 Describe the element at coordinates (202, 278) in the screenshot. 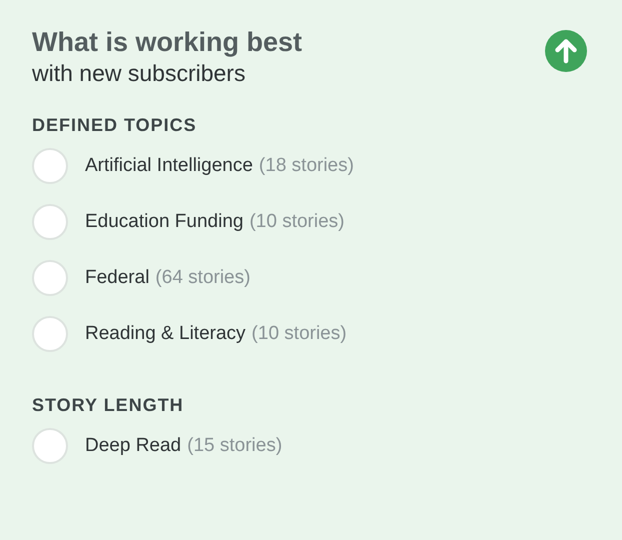

I see `story-count: (64 stories)` at that location.